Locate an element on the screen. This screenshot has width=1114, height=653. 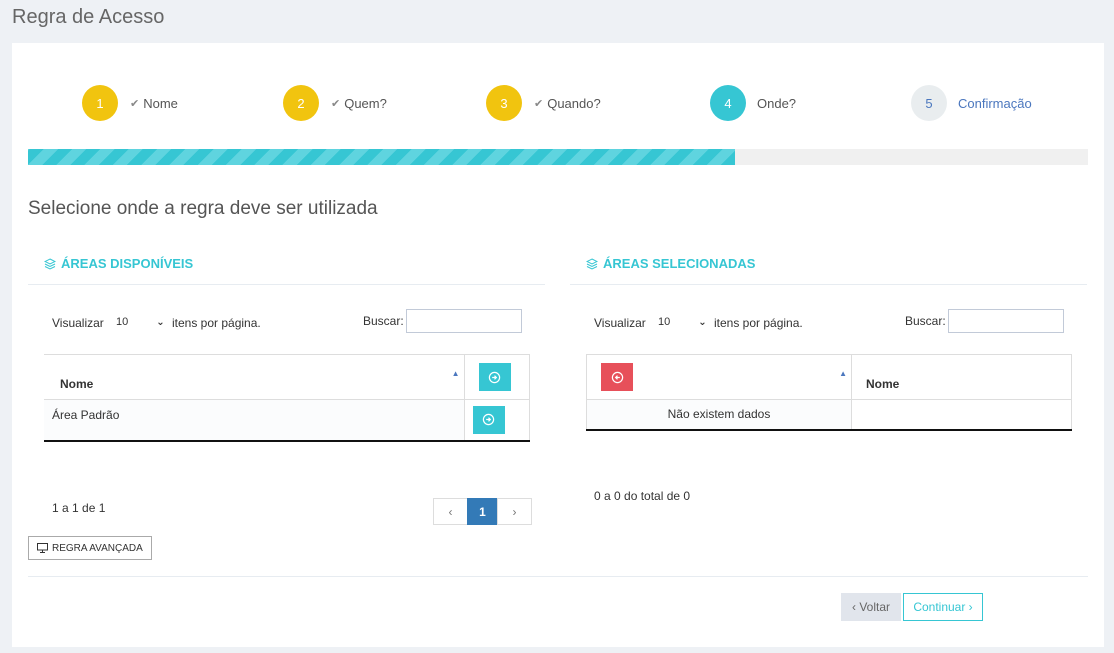
step-number: 4 is located at coordinates (728, 103).